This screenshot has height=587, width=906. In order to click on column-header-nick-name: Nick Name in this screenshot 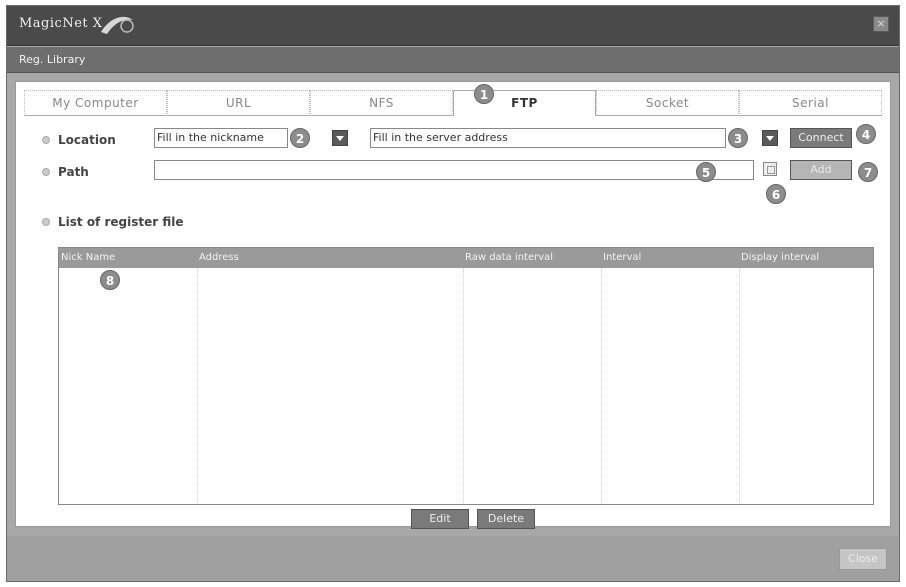, I will do `click(88, 257)`.